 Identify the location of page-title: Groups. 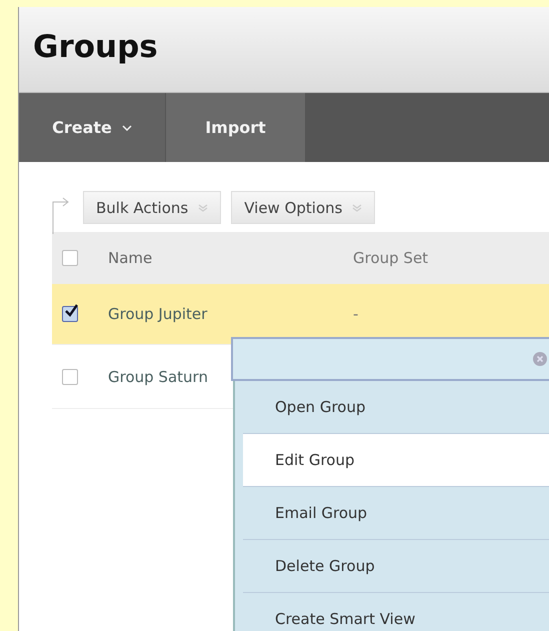
(95, 46).